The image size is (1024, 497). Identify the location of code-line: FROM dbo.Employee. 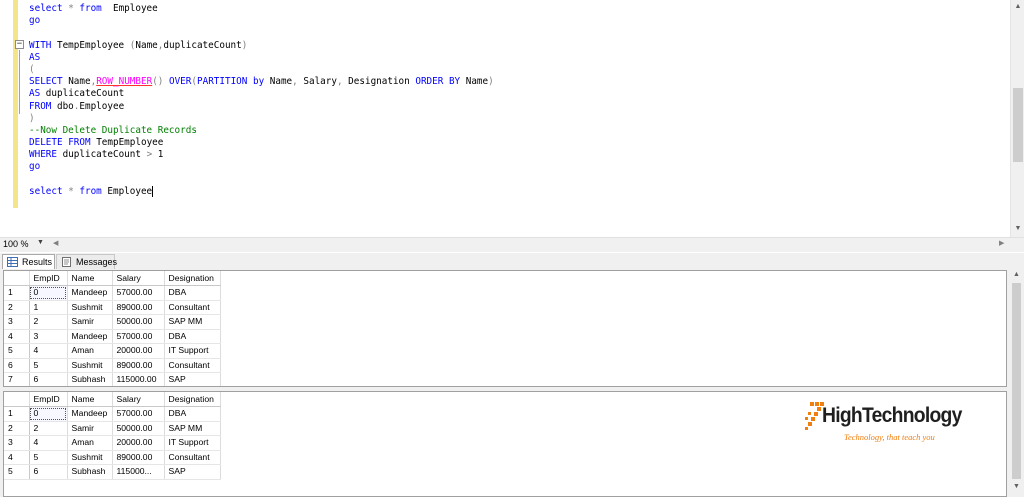
(261, 107).